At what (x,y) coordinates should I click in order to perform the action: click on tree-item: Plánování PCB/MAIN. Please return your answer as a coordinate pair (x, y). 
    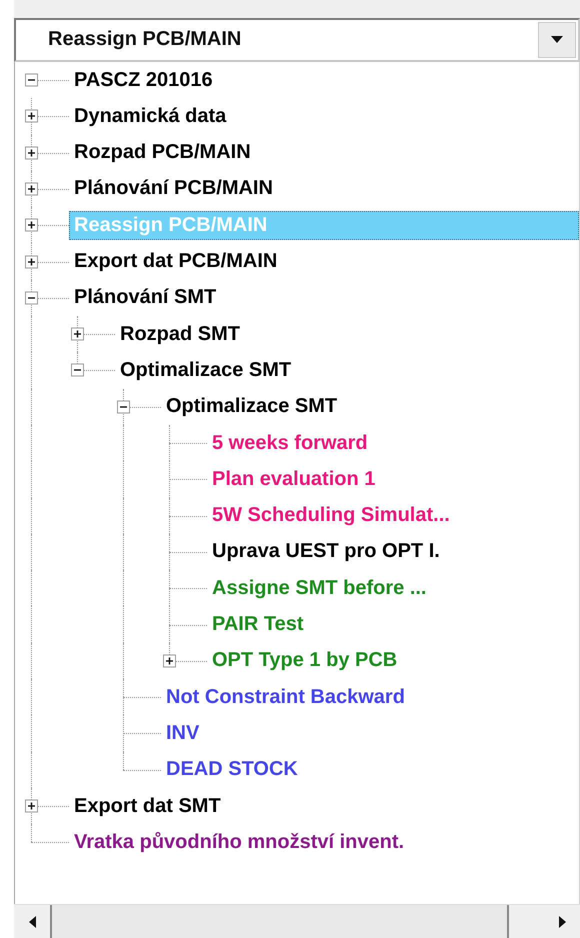
    Looking at the image, I should click on (173, 189).